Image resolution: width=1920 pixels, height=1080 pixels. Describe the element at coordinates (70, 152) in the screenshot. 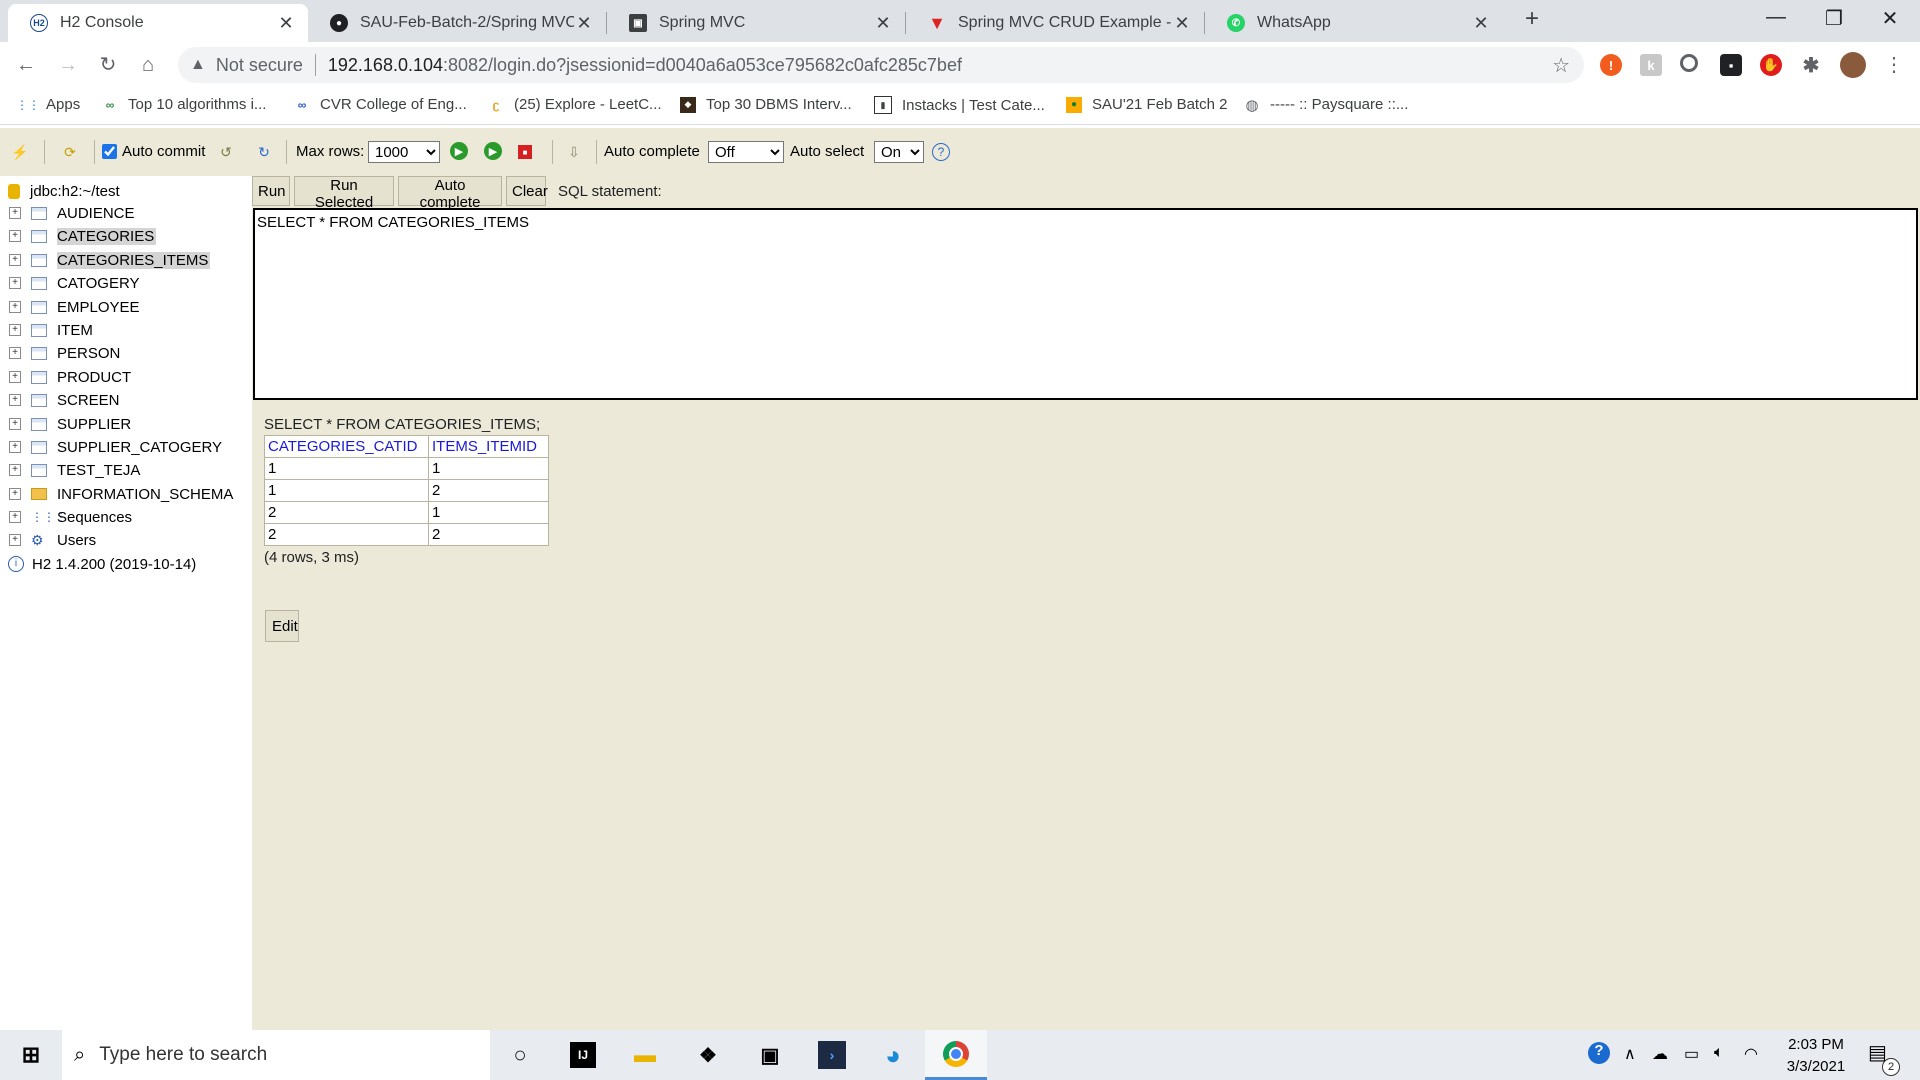

I see `refresh-icon: ⟳` at that location.